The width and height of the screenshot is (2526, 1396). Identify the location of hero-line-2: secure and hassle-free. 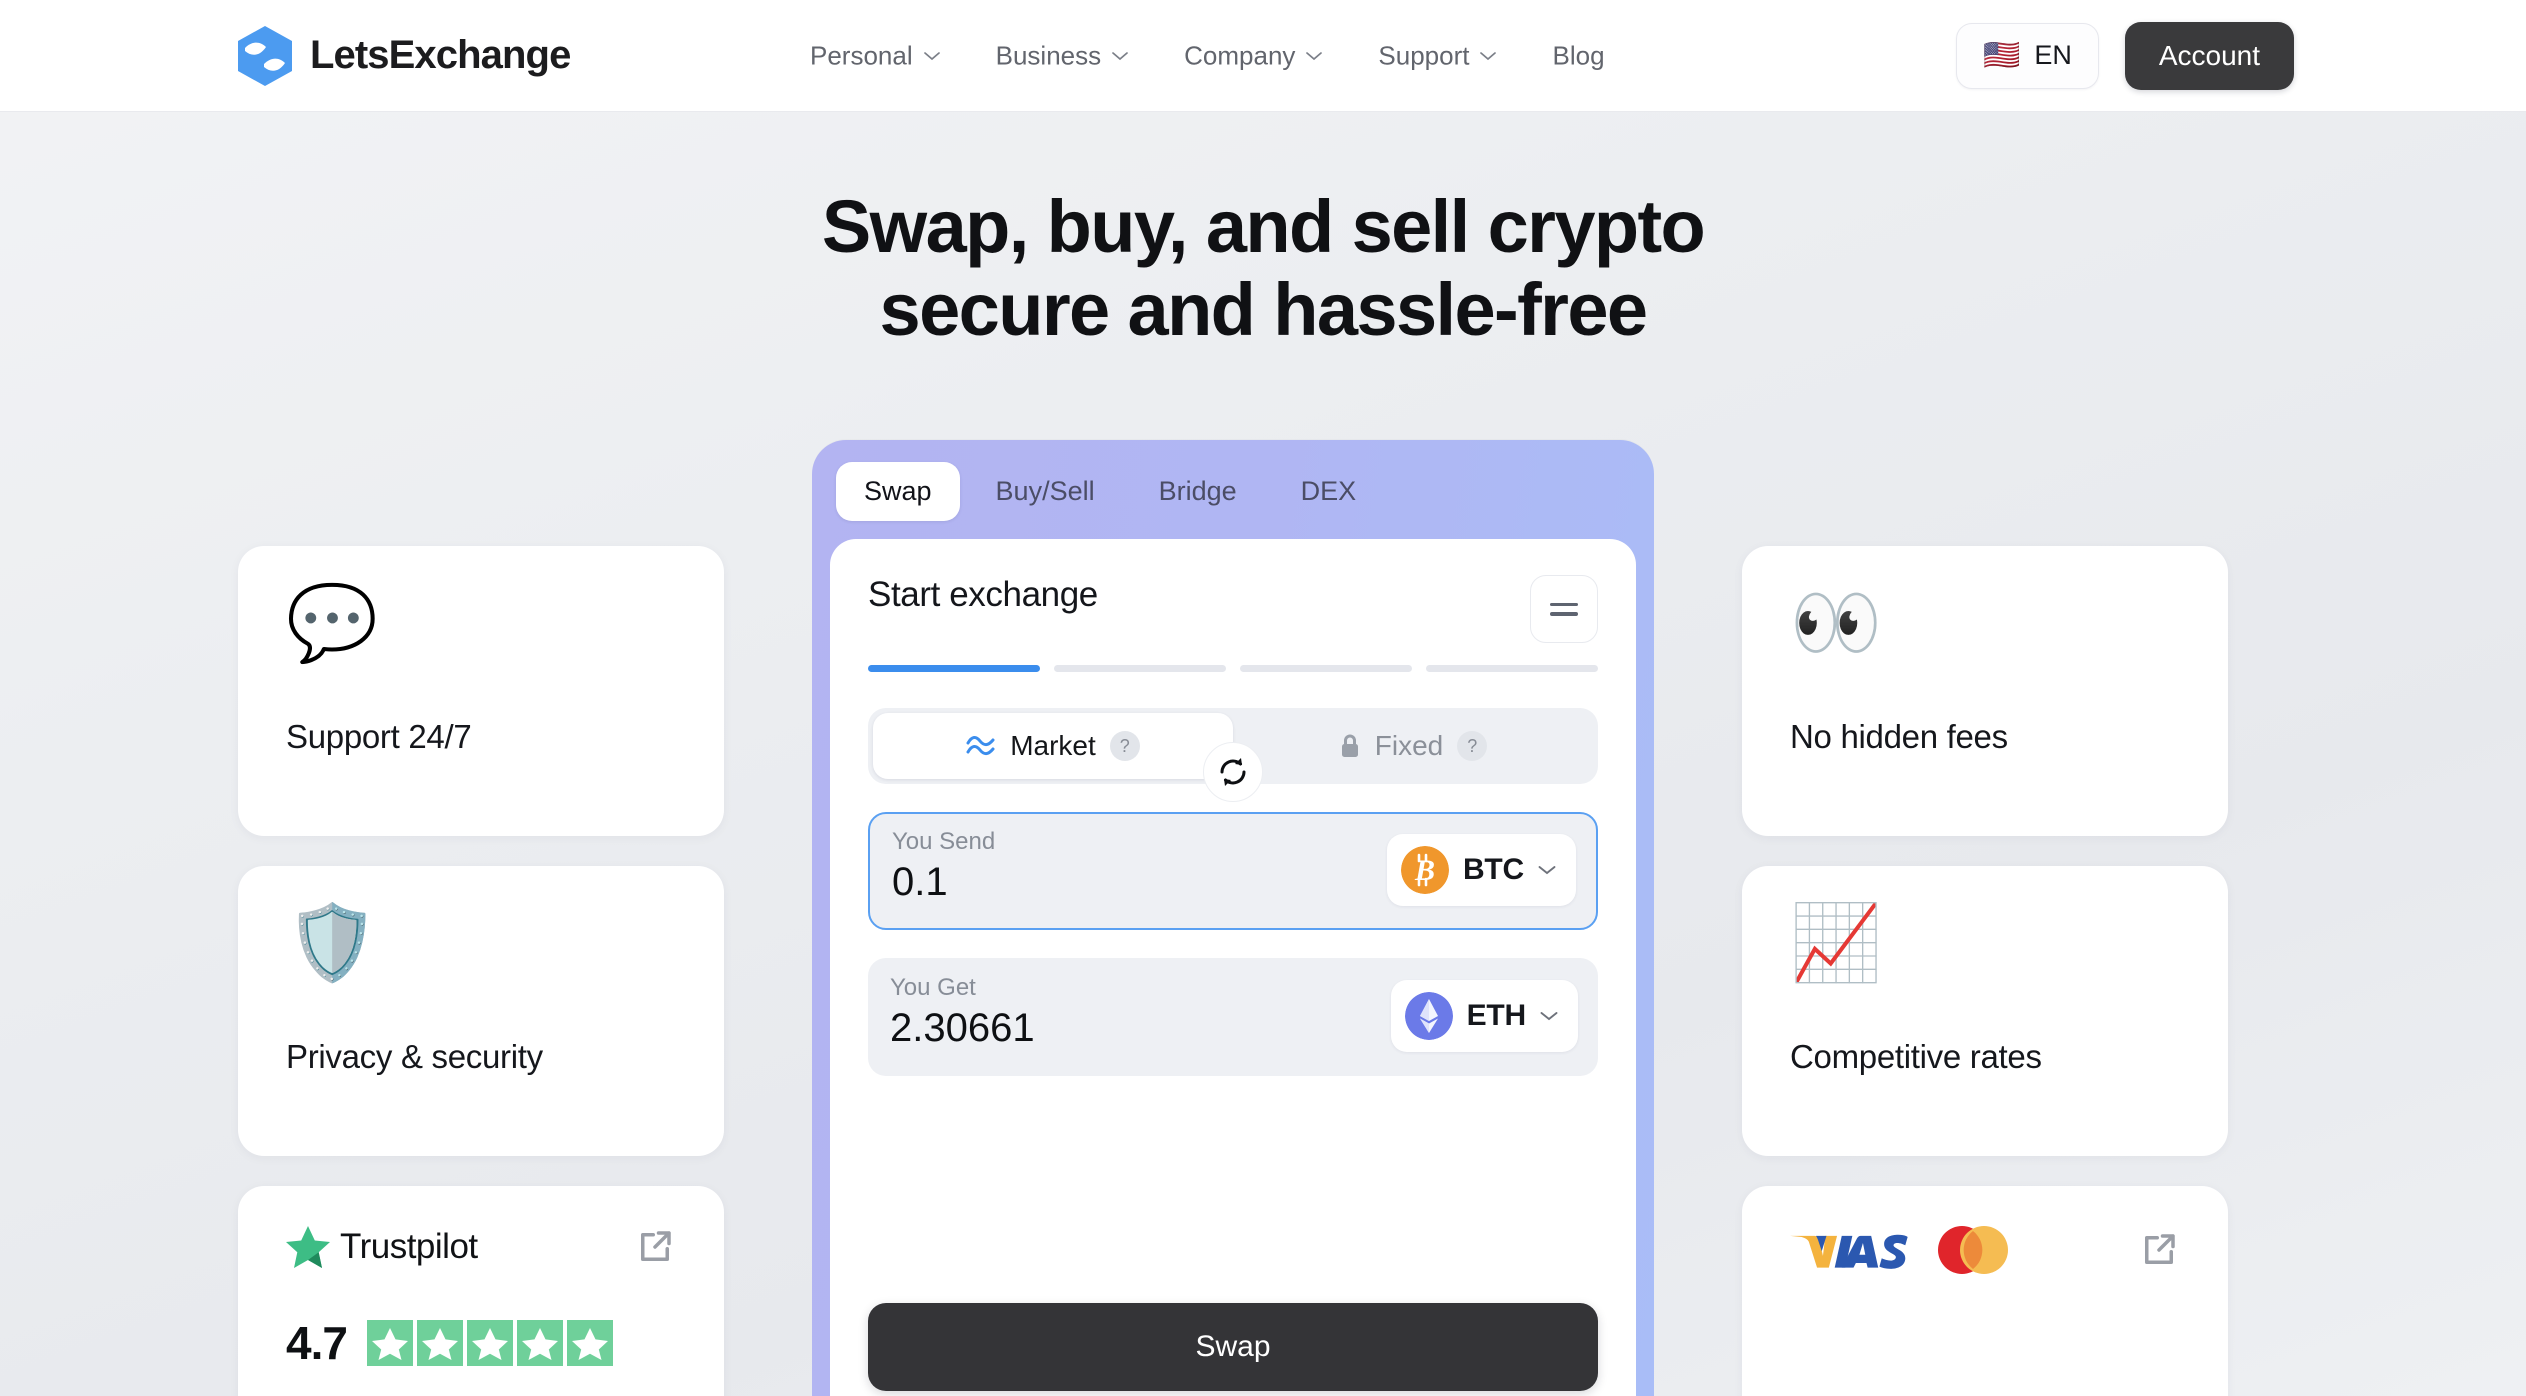
(1263, 309).